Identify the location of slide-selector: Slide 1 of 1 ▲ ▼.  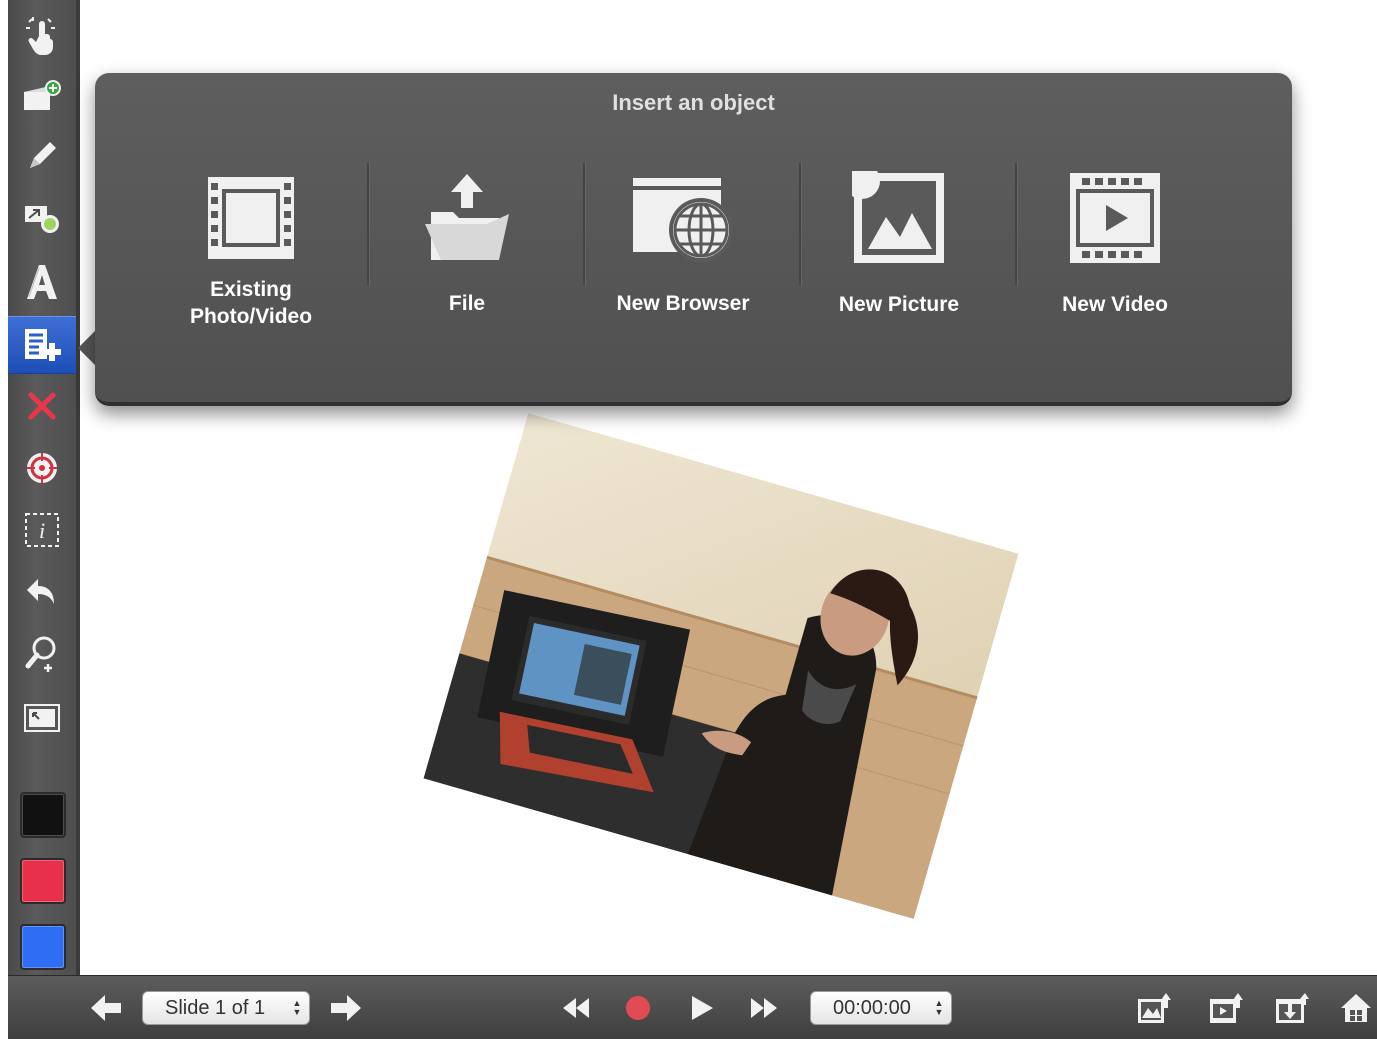
(226, 1008).